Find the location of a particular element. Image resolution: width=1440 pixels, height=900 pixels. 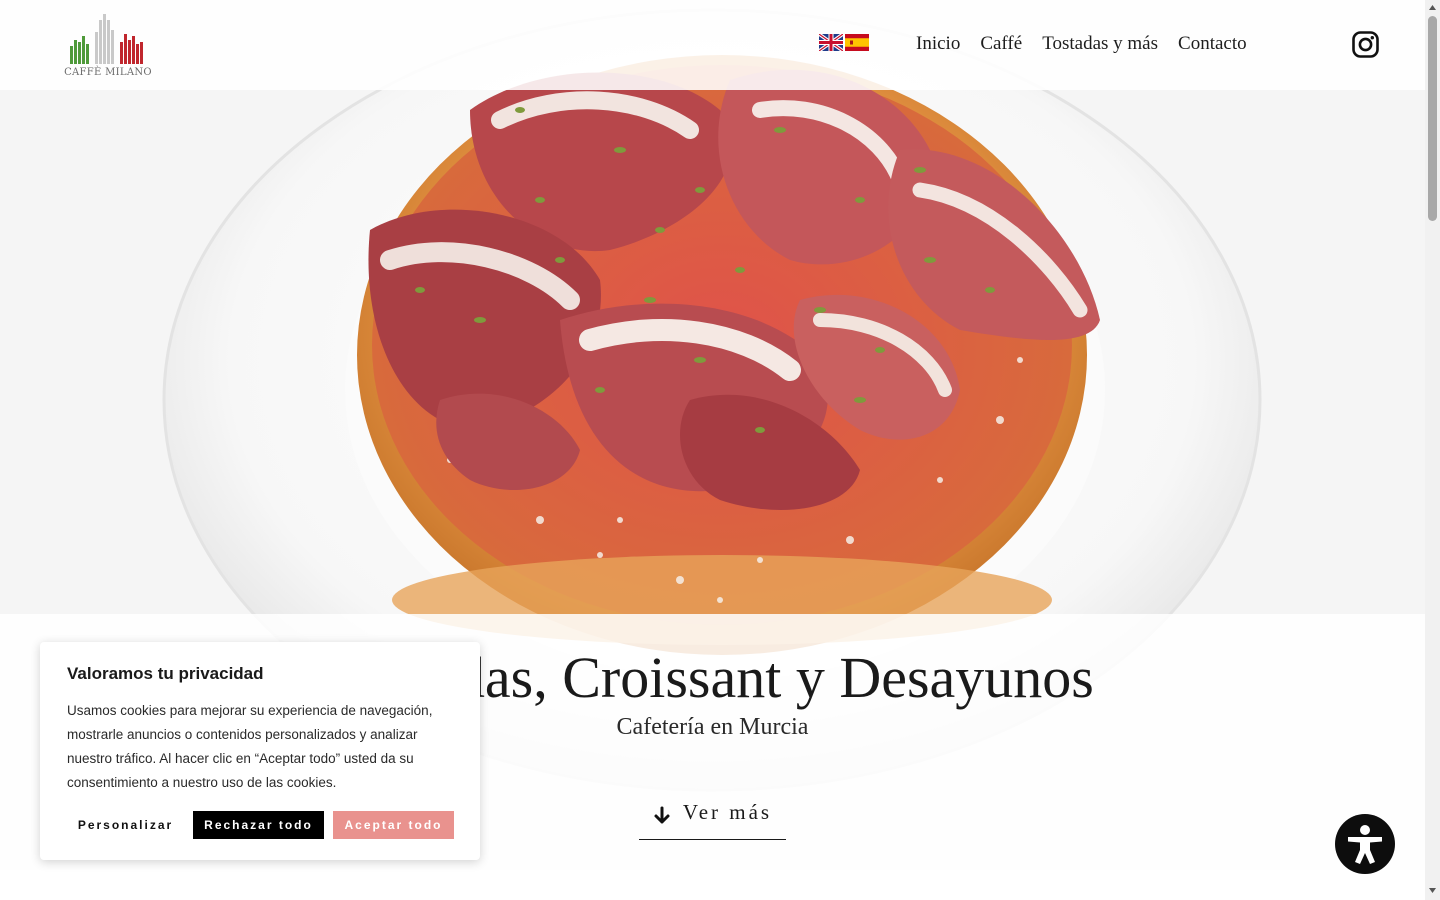

scroll-up-arrow-icon is located at coordinates (1432, 7).